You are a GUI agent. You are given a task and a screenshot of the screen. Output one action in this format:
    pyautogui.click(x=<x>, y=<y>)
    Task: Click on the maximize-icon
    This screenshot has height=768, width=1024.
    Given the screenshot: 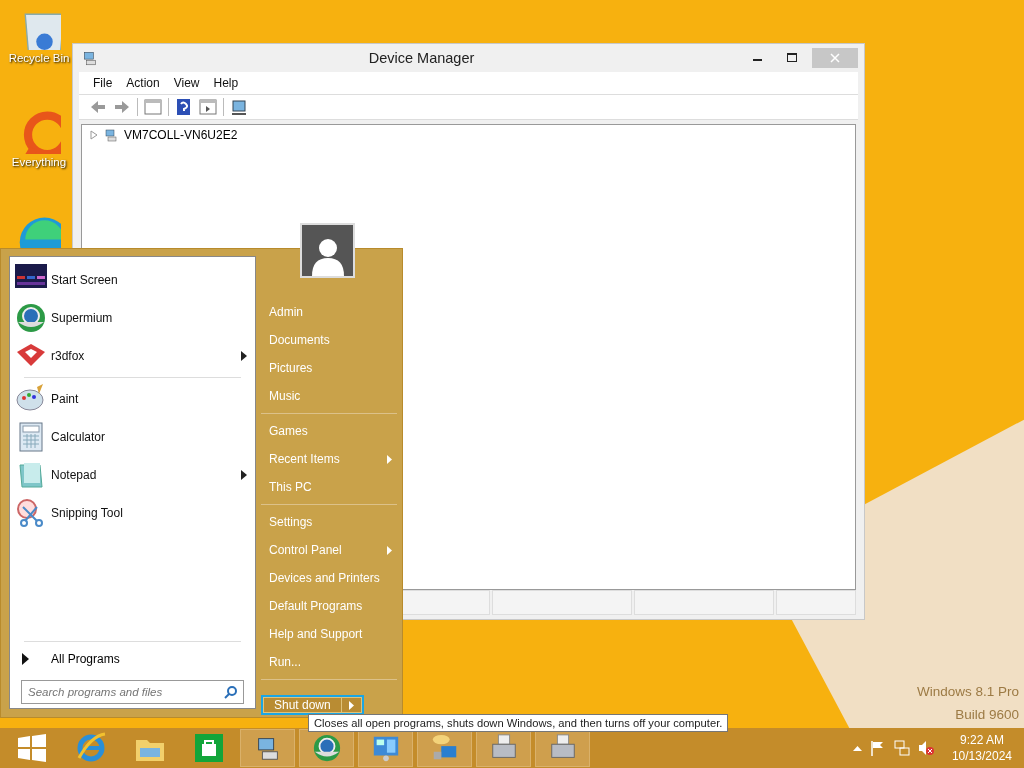 What is the action you would take?
    pyautogui.click(x=792, y=58)
    